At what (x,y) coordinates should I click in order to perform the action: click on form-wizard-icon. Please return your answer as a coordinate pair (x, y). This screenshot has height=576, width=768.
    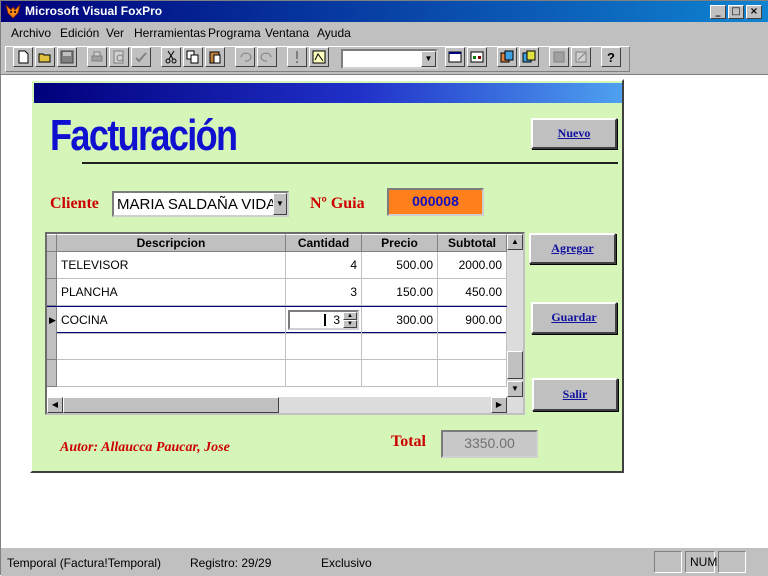
    Looking at the image, I should click on (319, 57).